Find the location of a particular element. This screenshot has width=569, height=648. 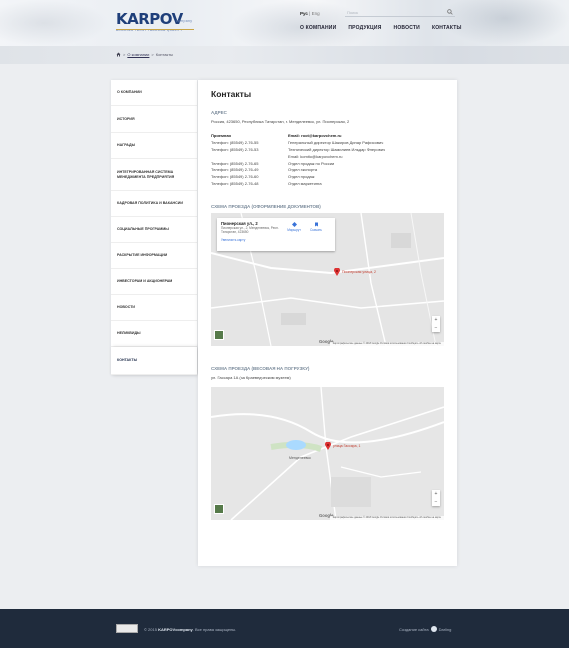

route-button-label: Маршрут is located at coordinates (294, 230).